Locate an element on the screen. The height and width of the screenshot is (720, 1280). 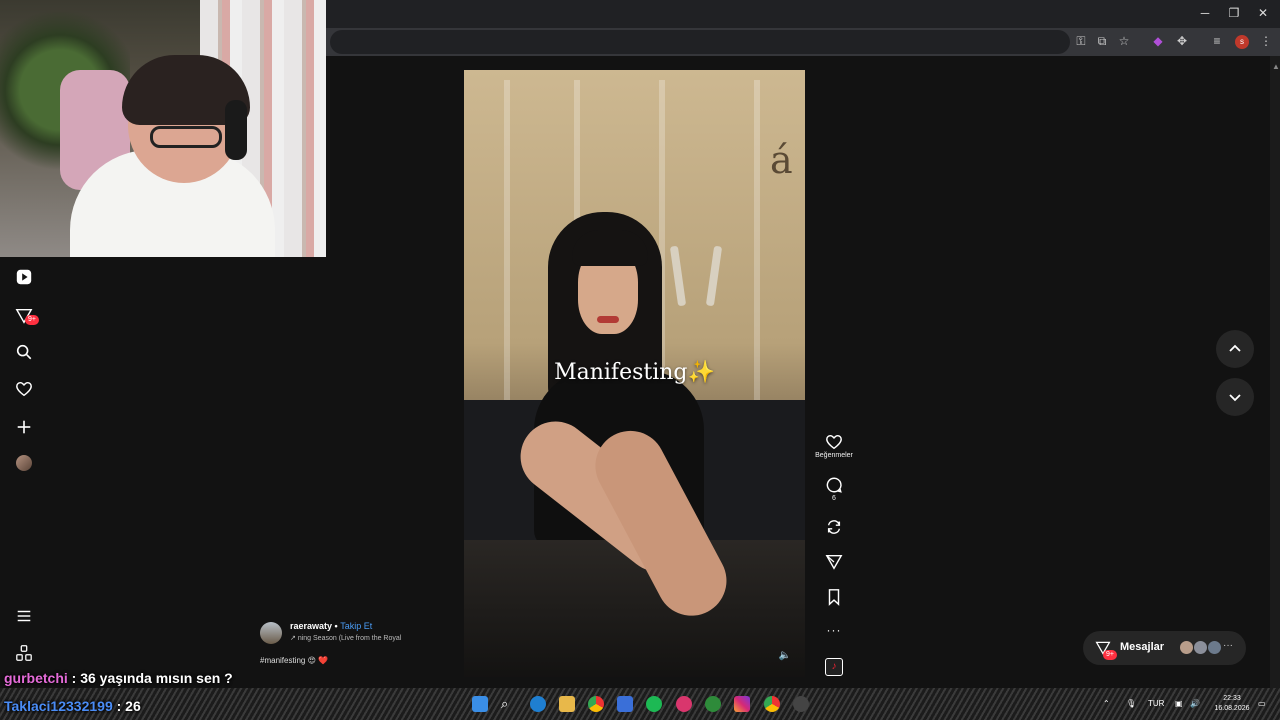
chevron-down-icon is located at coordinates (1235, 398).